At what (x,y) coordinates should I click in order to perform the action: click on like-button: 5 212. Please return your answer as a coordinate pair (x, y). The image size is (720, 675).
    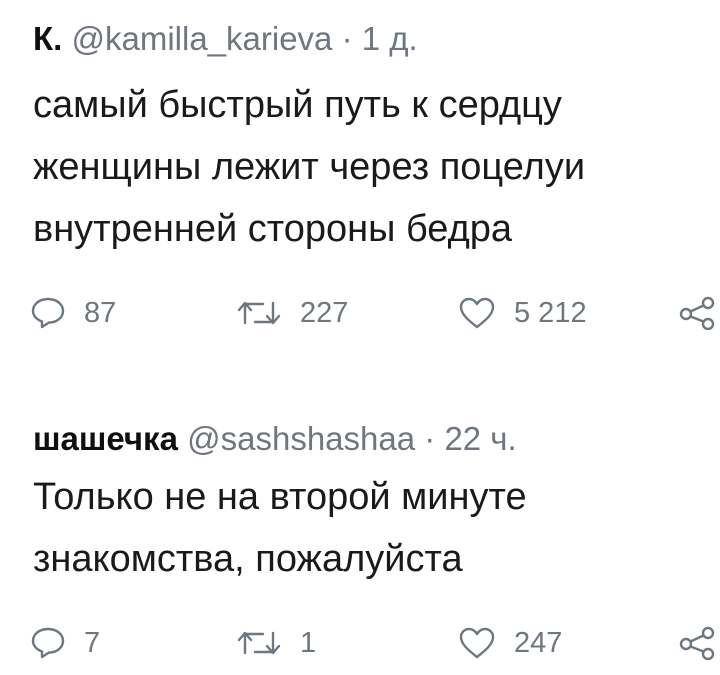
    Looking at the image, I should click on (522, 313).